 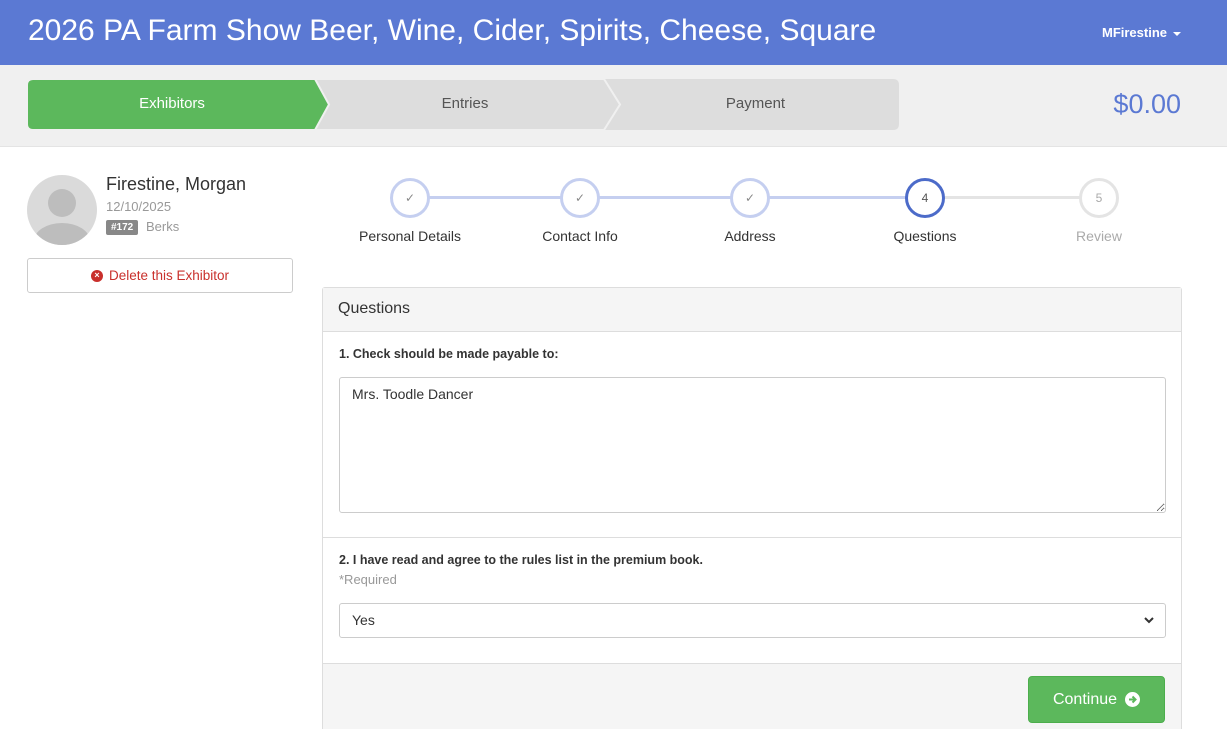 What do you see at coordinates (122, 227) in the screenshot?
I see `exhibitor-number-badge: #172` at bounding box center [122, 227].